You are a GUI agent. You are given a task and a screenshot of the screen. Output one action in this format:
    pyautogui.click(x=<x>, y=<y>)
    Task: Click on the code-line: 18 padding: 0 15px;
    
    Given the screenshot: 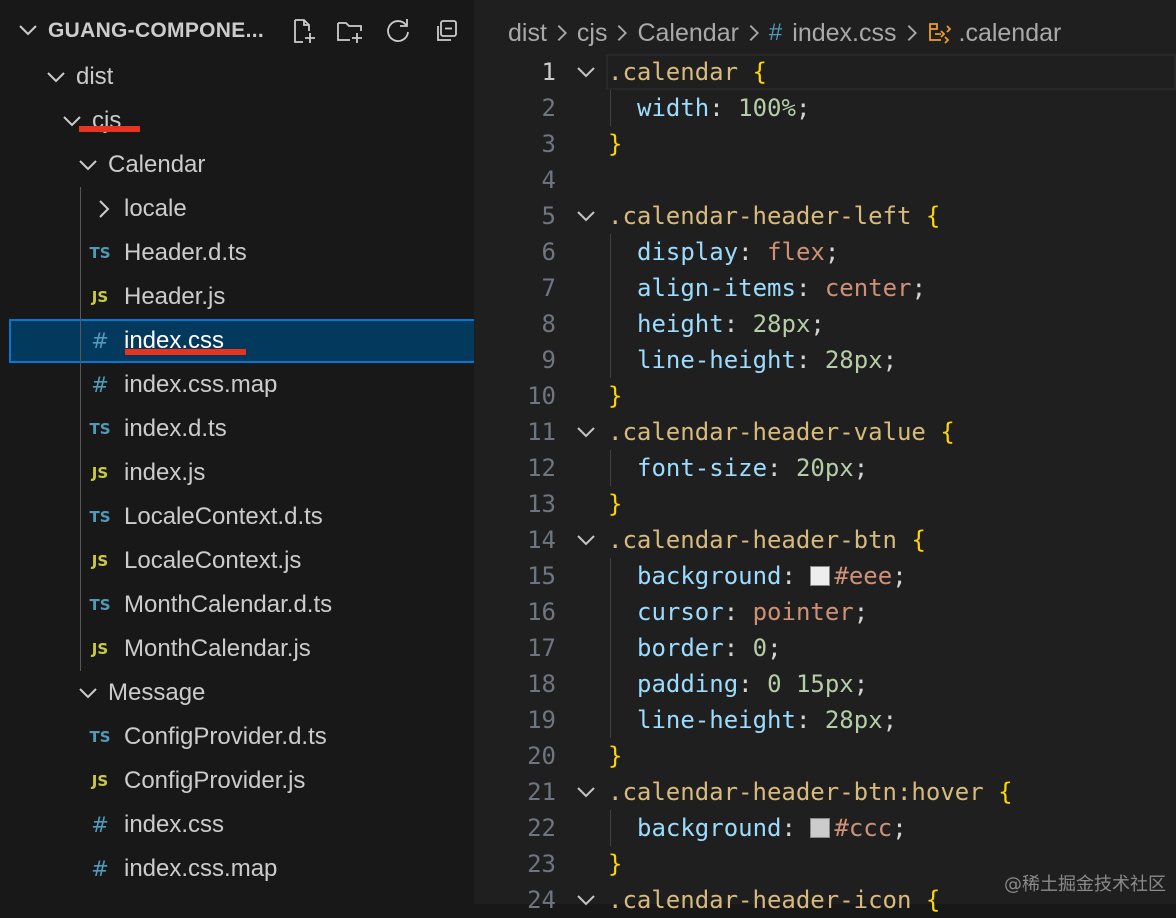 What is the action you would take?
    pyautogui.click(x=825, y=684)
    